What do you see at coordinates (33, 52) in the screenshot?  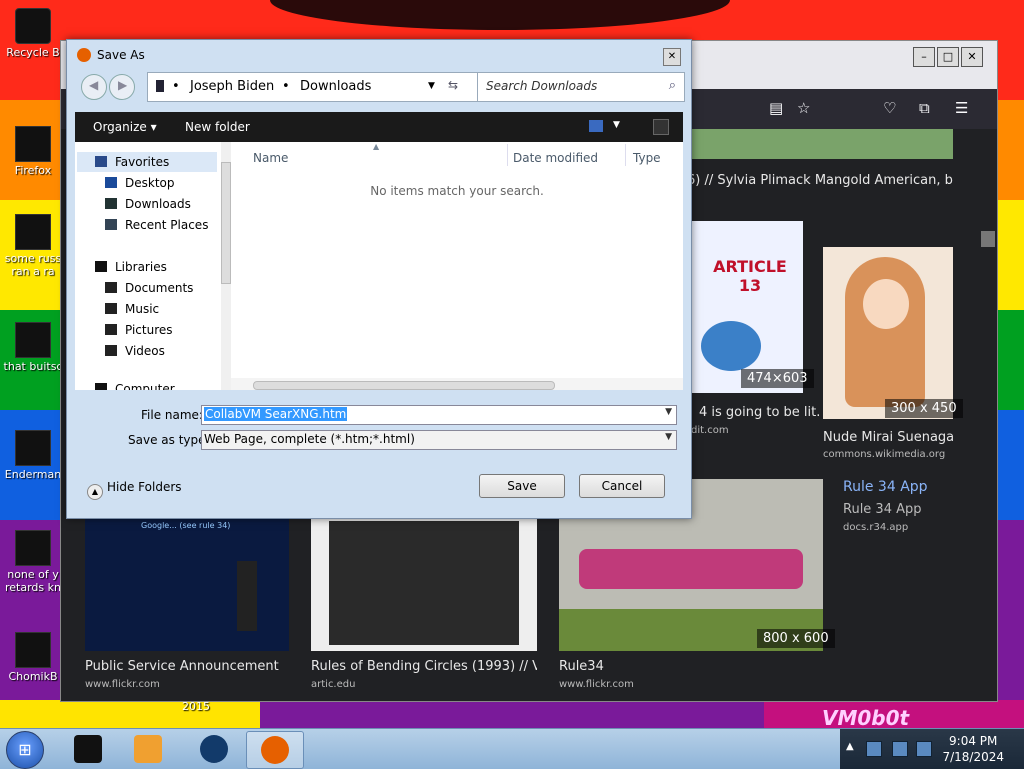 I see `desktop-icon-label: Recycle B` at bounding box center [33, 52].